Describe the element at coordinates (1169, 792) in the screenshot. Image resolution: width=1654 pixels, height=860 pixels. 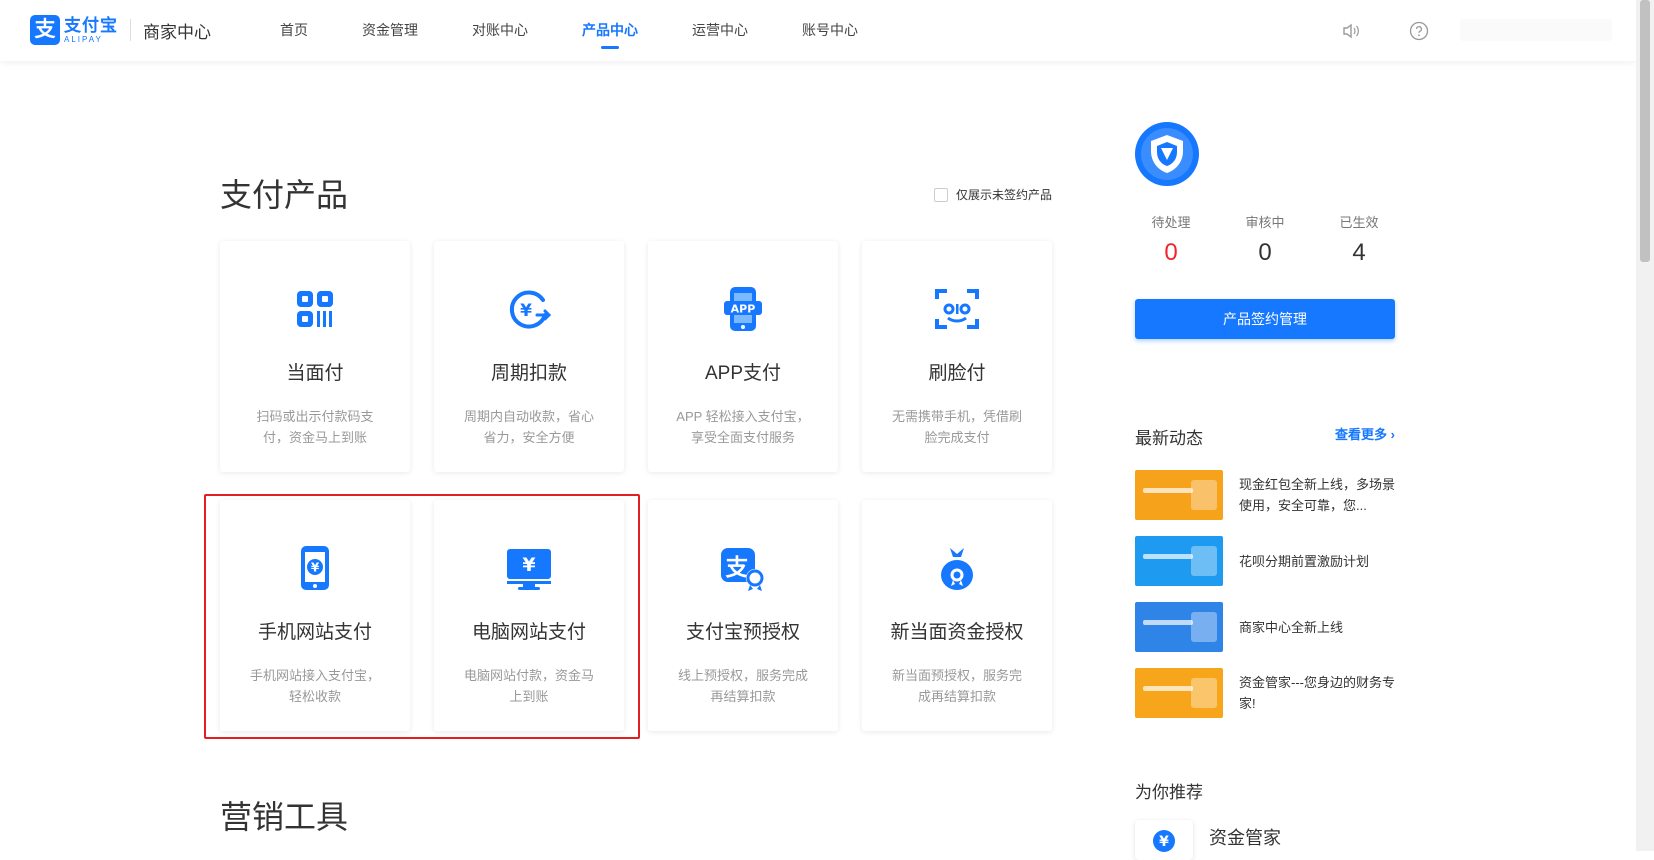
I see `recommend-title: 为你推荐` at that location.